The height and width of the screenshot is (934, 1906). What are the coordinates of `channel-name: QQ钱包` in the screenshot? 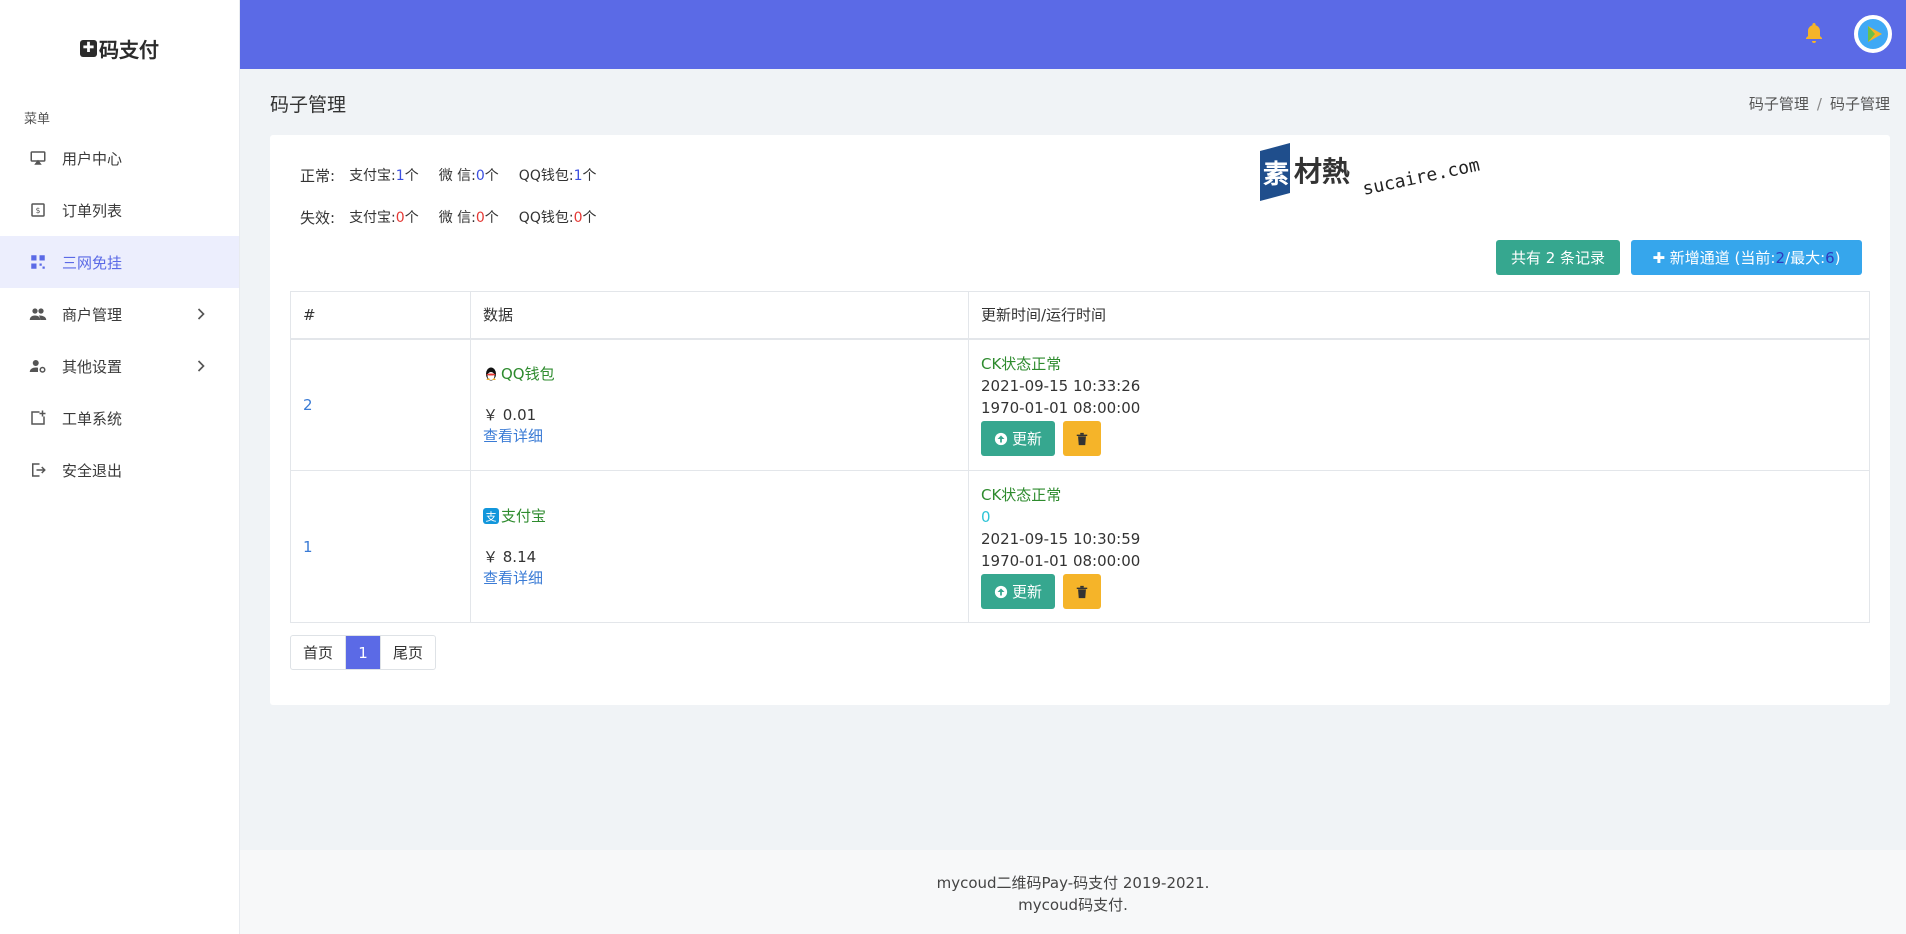 It's located at (725, 373).